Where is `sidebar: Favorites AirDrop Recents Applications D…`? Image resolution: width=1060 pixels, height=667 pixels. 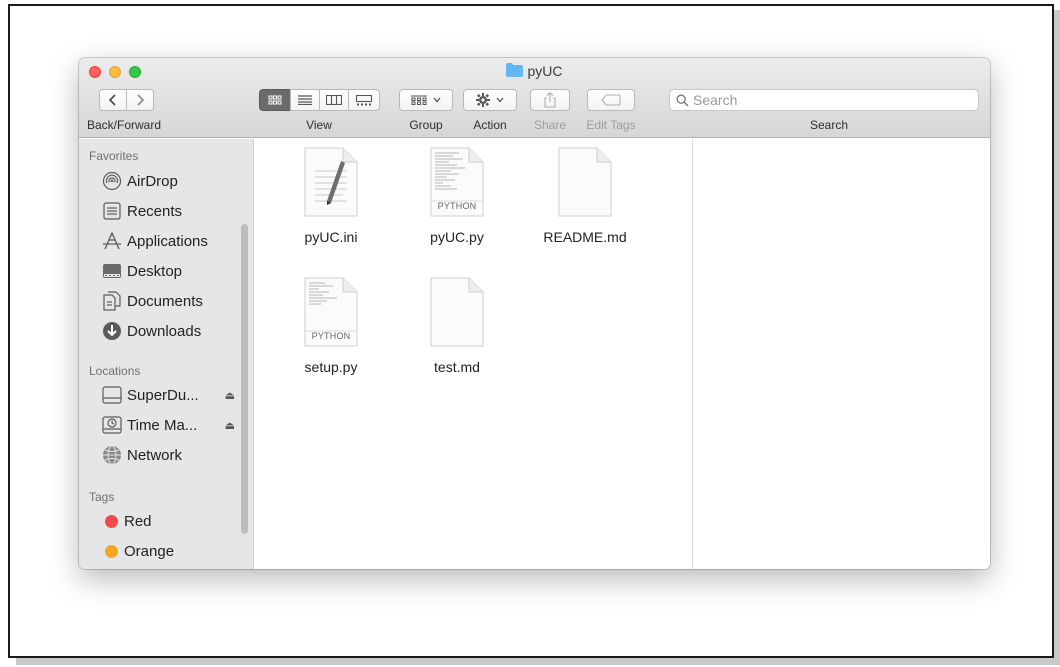
sidebar: Favorites AirDrop Recents Applications D… is located at coordinates (166, 354).